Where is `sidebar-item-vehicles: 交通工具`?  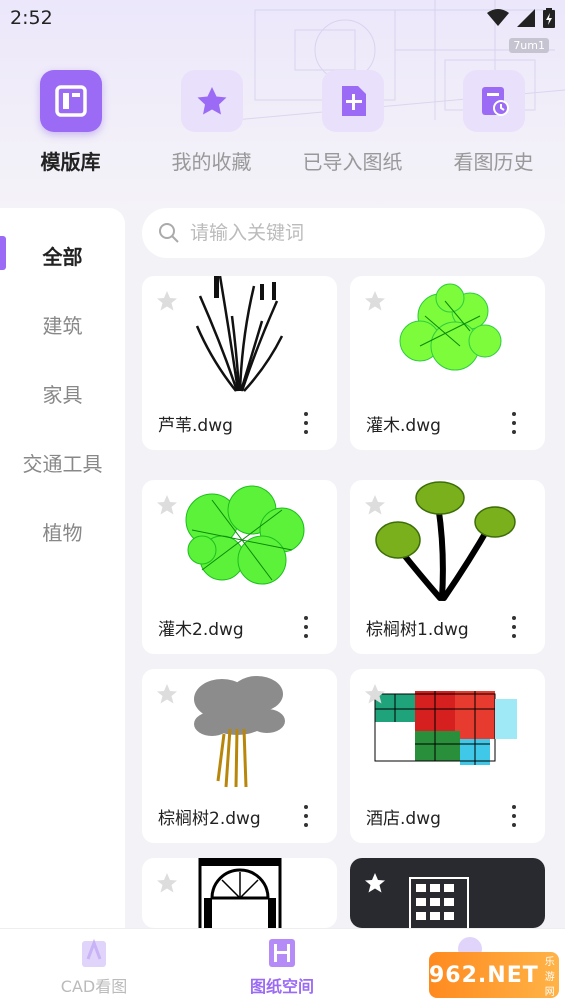 sidebar-item-vehicles: 交通工具 is located at coordinates (62, 462).